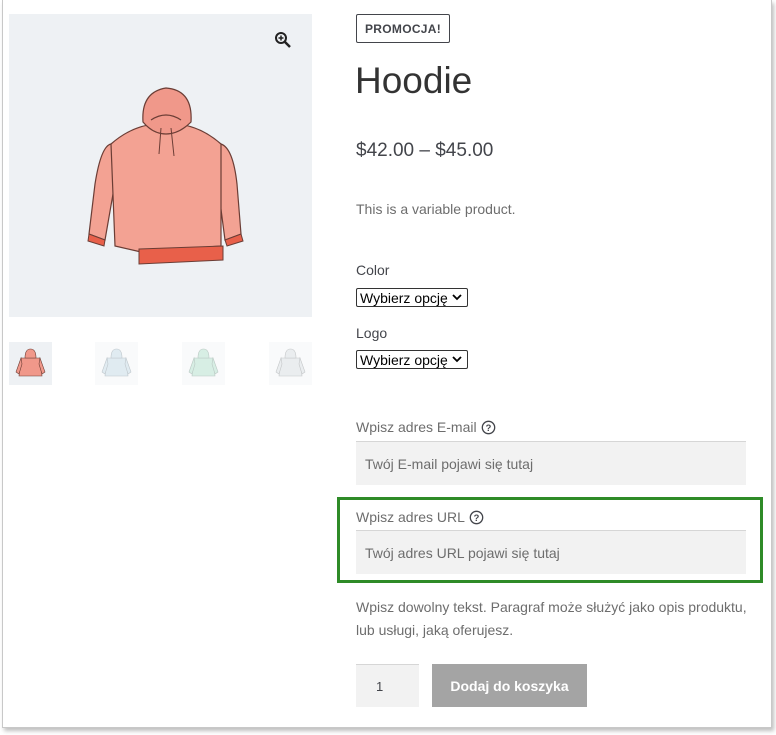  What do you see at coordinates (416, 427) in the screenshot?
I see `email-field-label-text: Wpisz adres E-mail` at bounding box center [416, 427].